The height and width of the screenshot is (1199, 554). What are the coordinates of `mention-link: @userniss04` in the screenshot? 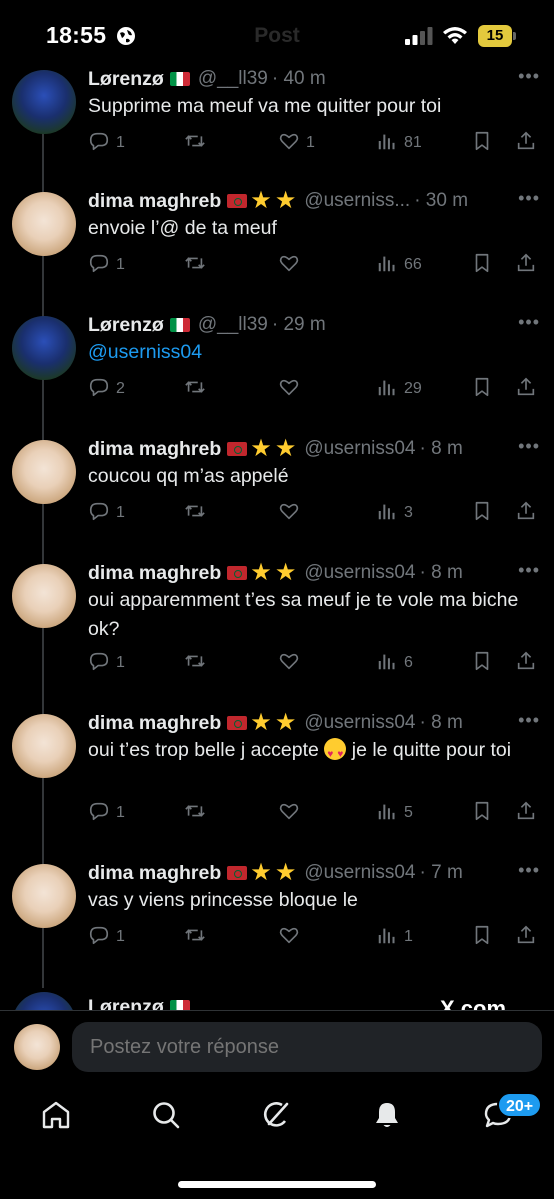 It's located at (145, 352).